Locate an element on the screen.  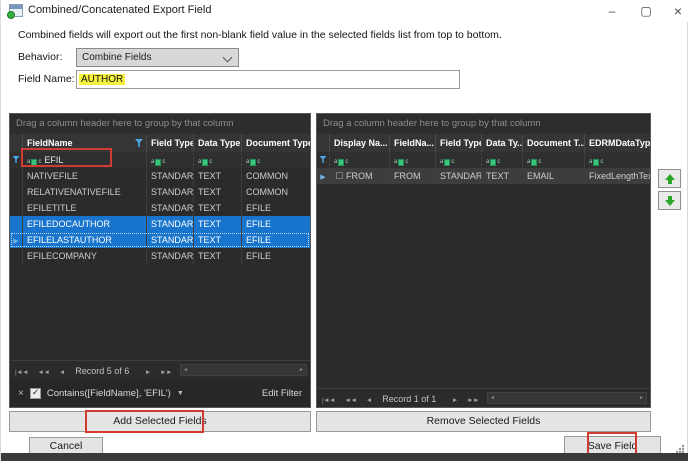
filter-row-indicator is located at coordinates (323, 160).